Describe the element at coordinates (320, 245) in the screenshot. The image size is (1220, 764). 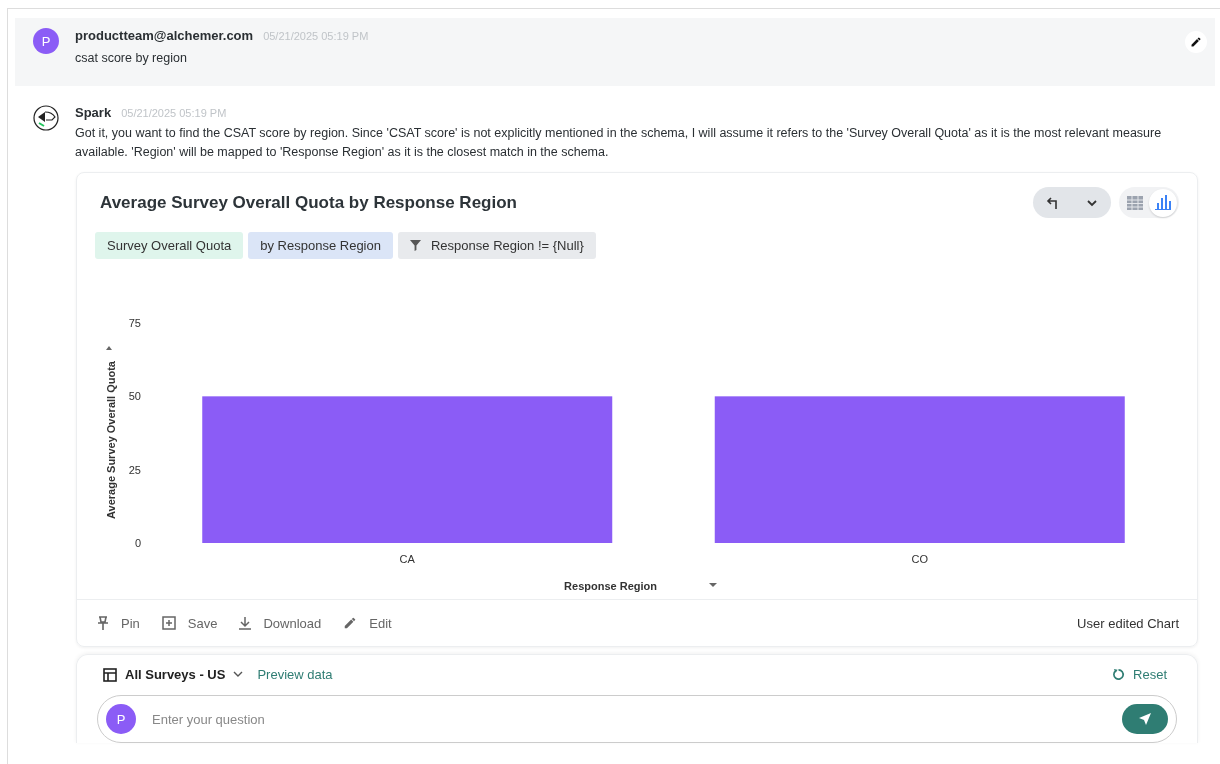
I see `field-chip: by Response Region` at that location.